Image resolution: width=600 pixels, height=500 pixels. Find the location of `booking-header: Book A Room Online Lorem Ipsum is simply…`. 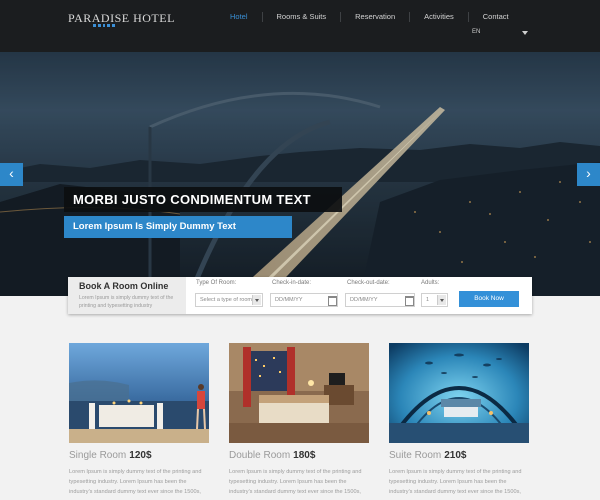

booking-header: Book A Room Online Lorem Ipsum is simply… is located at coordinates (127, 295).